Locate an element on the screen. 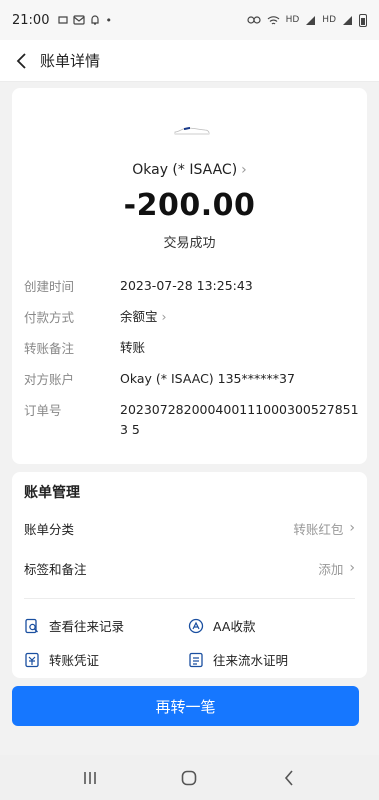  row-label: 标签和备注 is located at coordinates (55, 569).